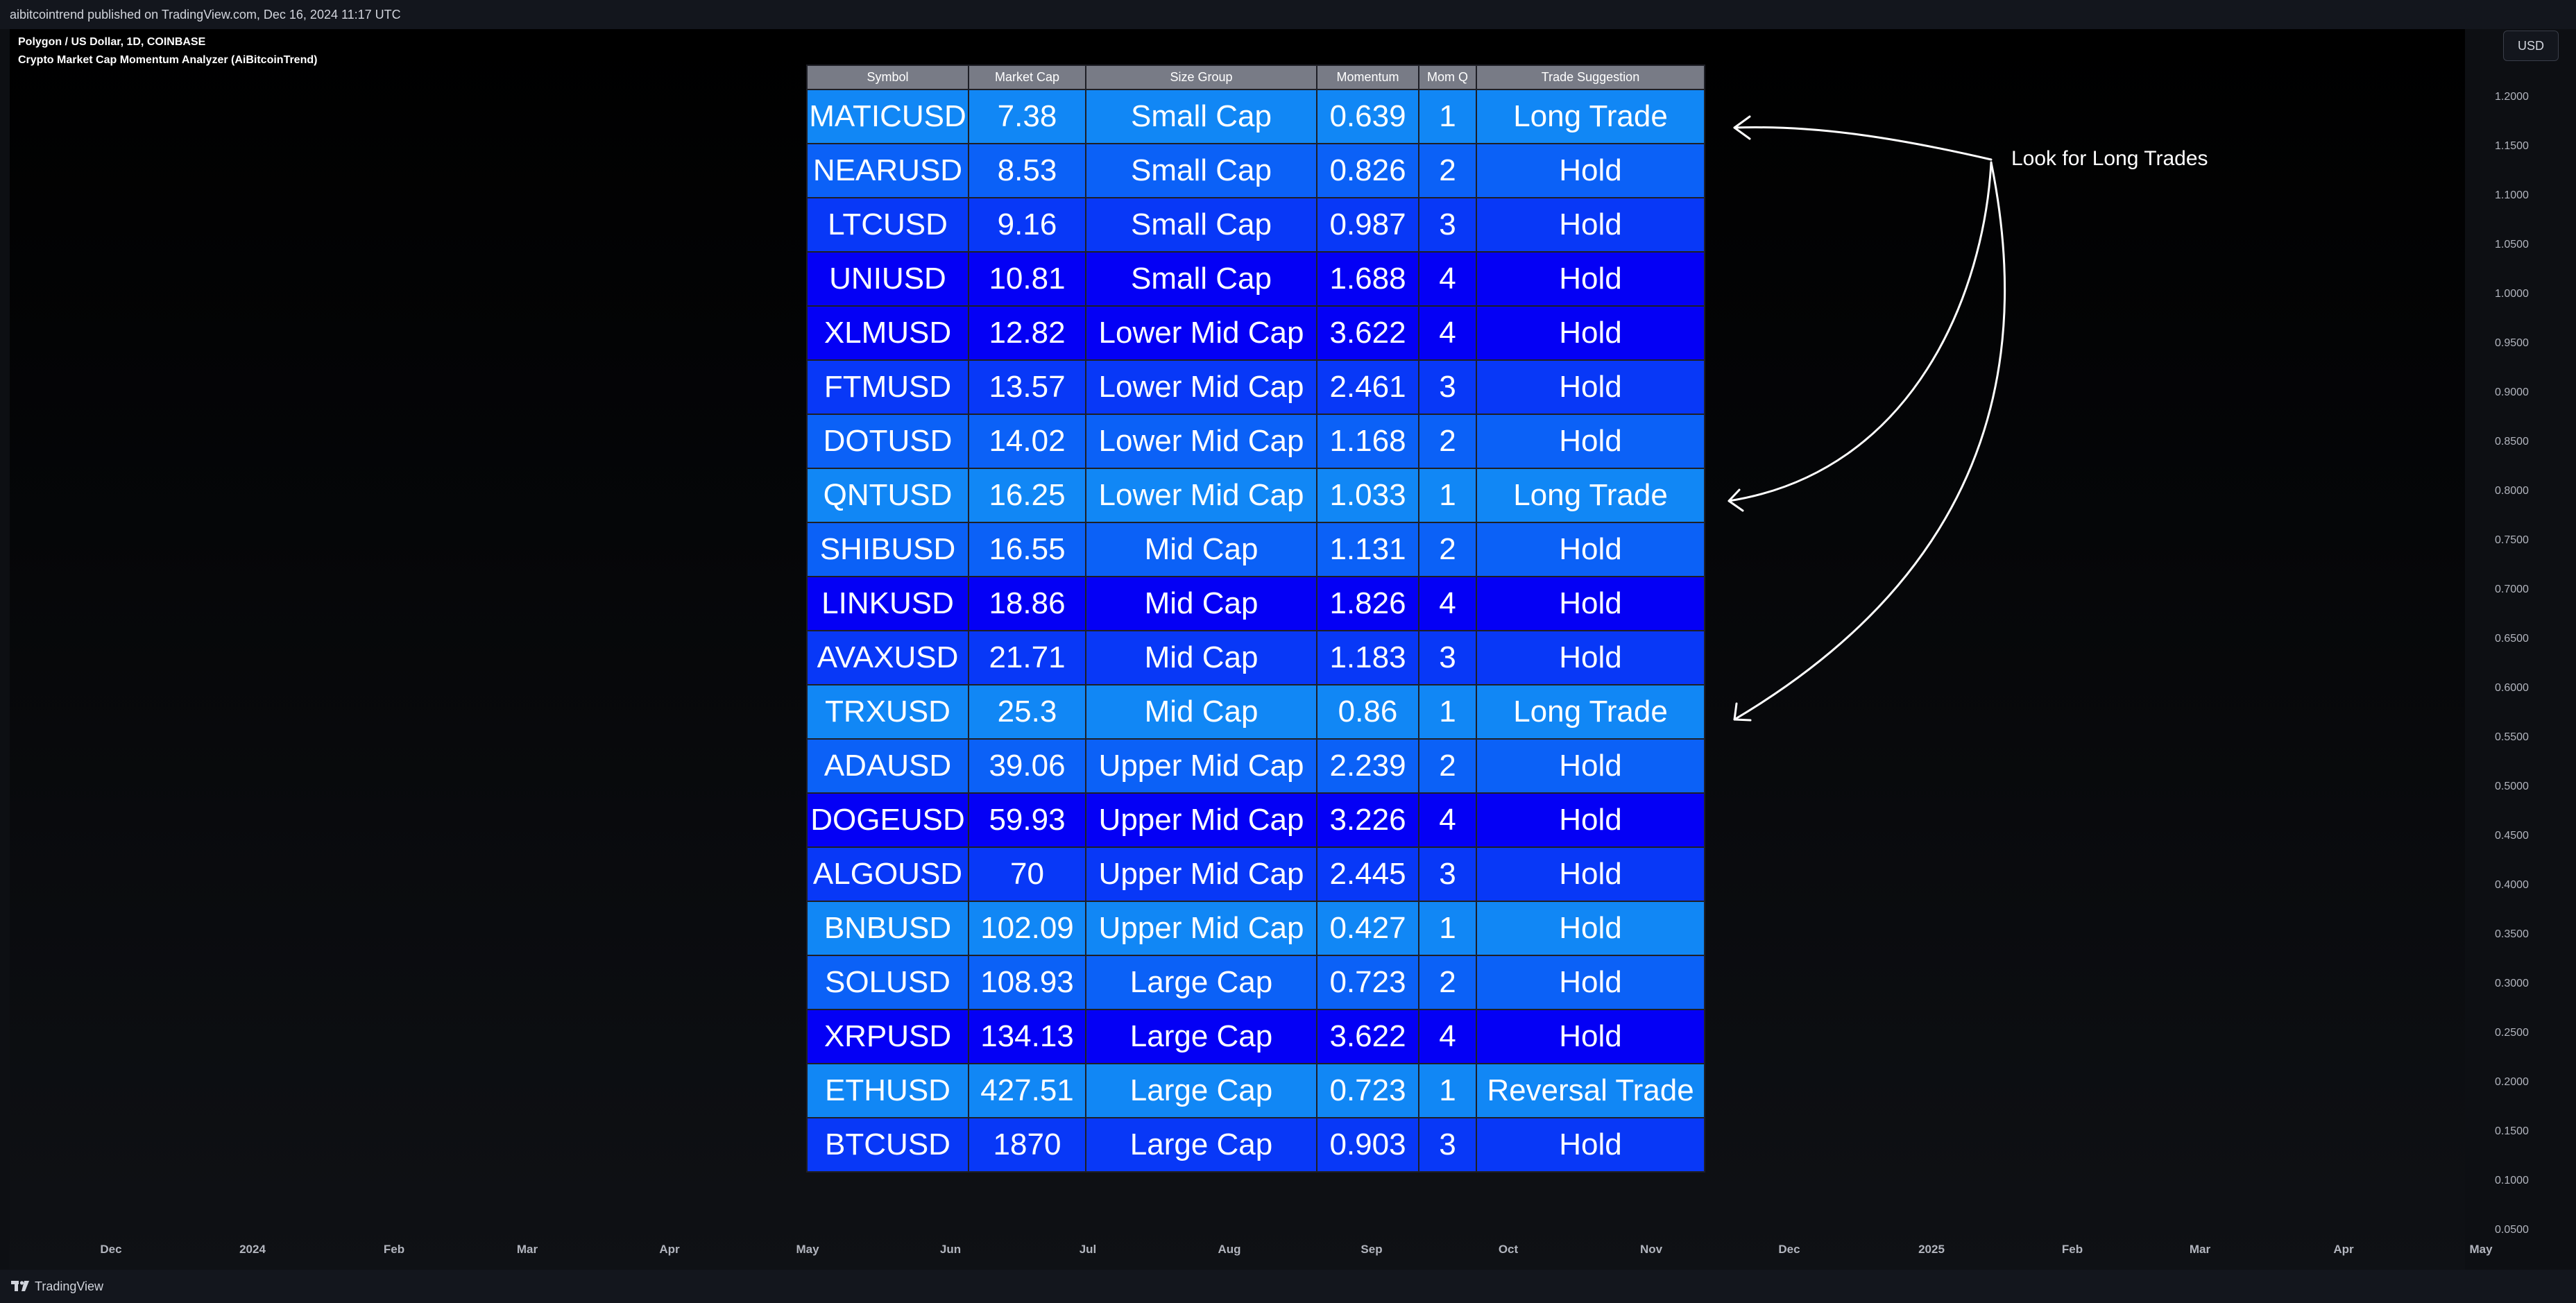 Image resolution: width=2576 pixels, height=1303 pixels. What do you see at coordinates (1027, 820) in the screenshot?
I see `cell-market-cap: 59.93` at bounding box center [1027, 820].